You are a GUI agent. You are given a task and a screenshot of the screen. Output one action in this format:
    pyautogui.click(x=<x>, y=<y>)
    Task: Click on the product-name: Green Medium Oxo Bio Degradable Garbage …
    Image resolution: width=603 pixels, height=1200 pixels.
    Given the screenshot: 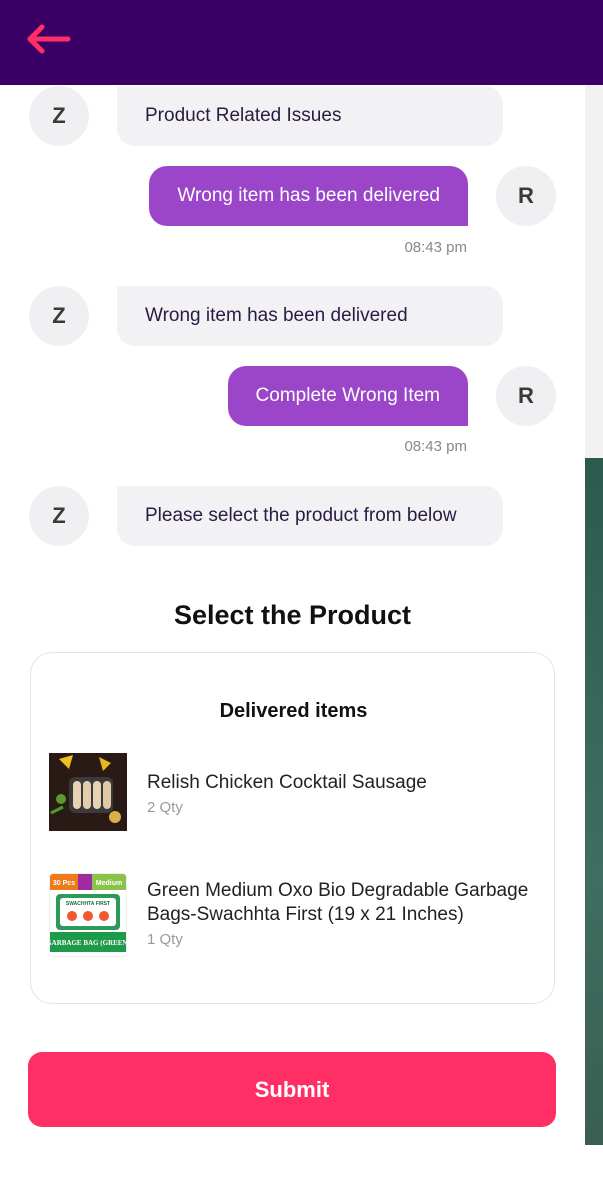 What is the action you would take?
    pyautogui.click(x=338, y=902)
    